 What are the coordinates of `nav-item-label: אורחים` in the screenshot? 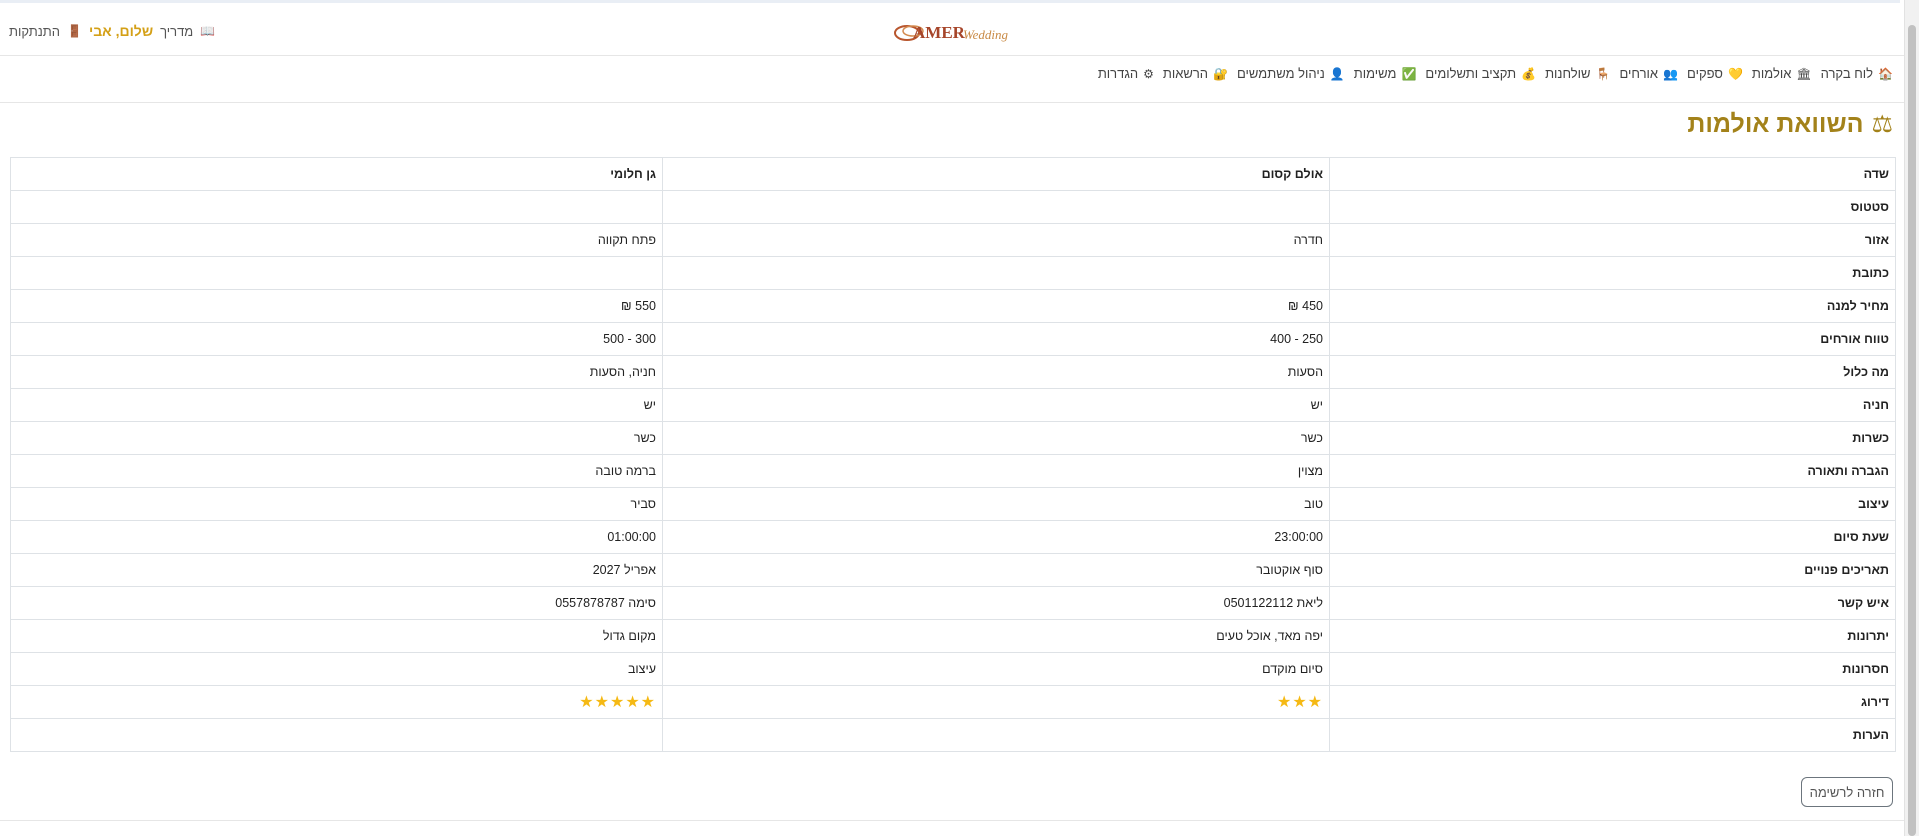 It's located at (1639, 73).